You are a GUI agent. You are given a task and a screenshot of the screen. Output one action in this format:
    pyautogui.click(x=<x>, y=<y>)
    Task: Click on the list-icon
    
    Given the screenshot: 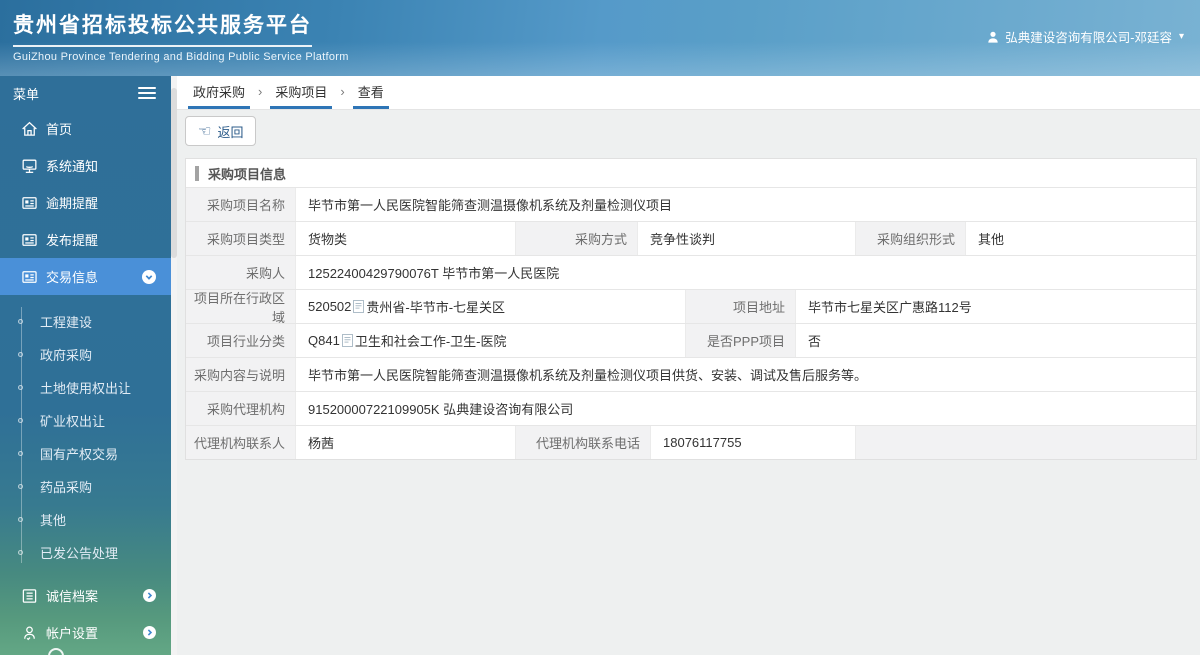 What is the action you would take?
    pyautogui.click(x=29, y=595)
    